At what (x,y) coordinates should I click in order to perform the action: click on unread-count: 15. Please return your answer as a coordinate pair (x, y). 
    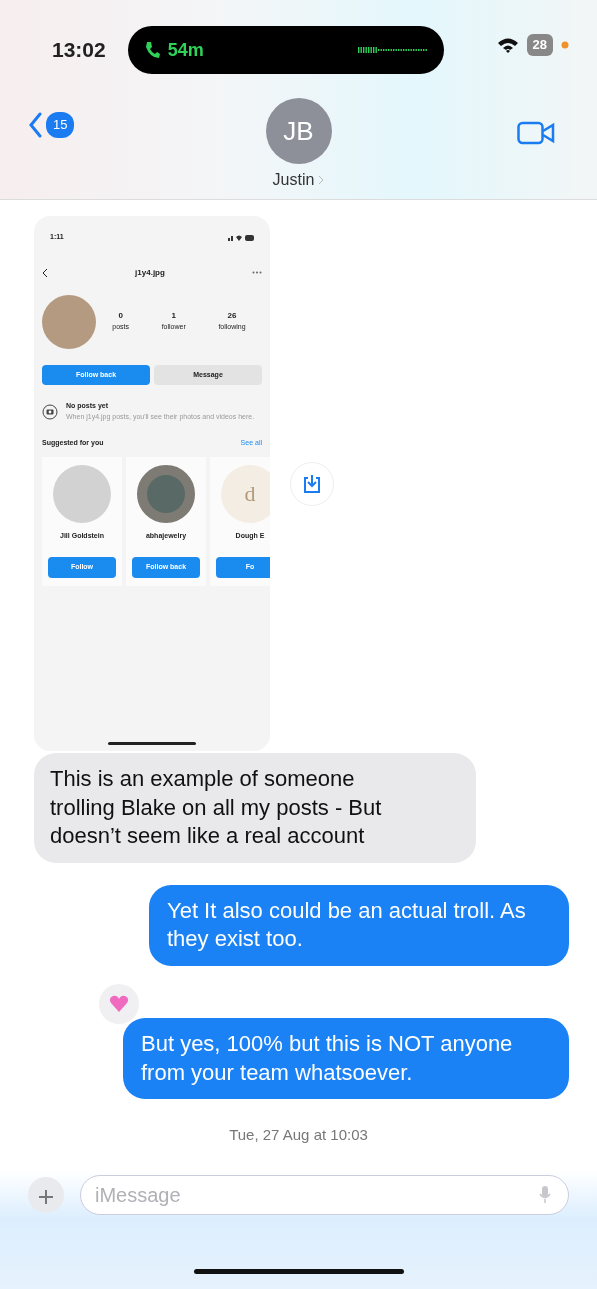
    Looking at the image, I should click on (60, 125).